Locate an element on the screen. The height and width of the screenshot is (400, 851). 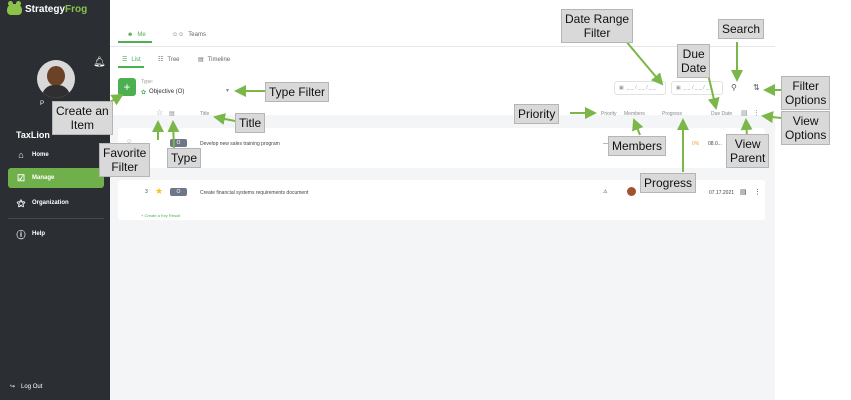
timeline-icon: ▤ is located at coordinates (201, 60).